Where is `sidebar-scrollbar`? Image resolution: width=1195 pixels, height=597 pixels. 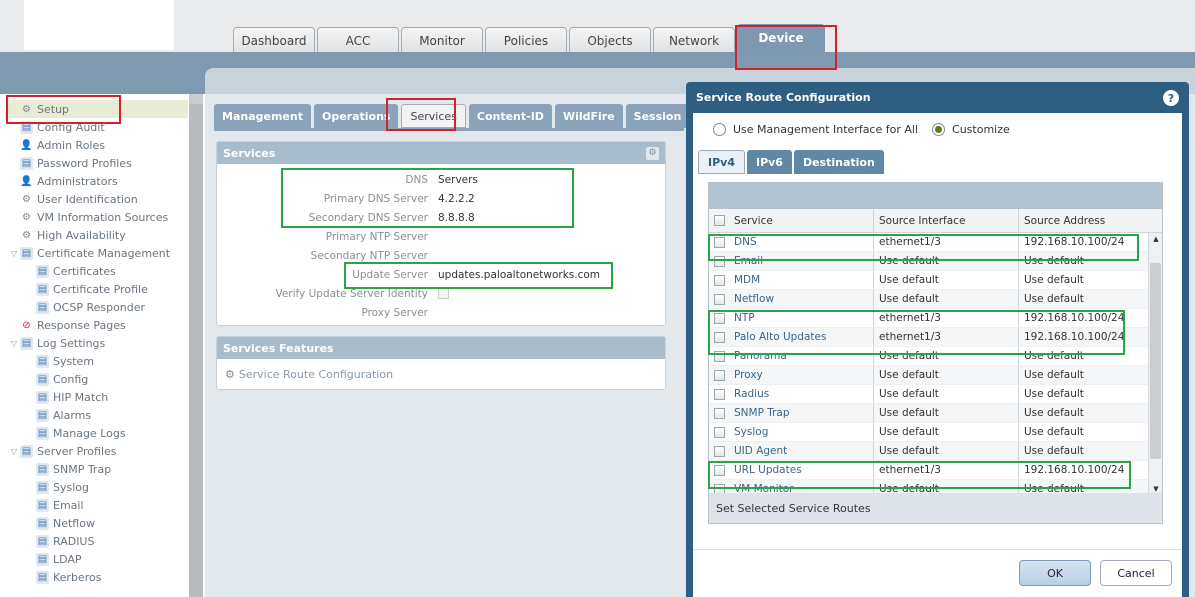
sidebar-scrollbar is located at coordinates (196, 345).